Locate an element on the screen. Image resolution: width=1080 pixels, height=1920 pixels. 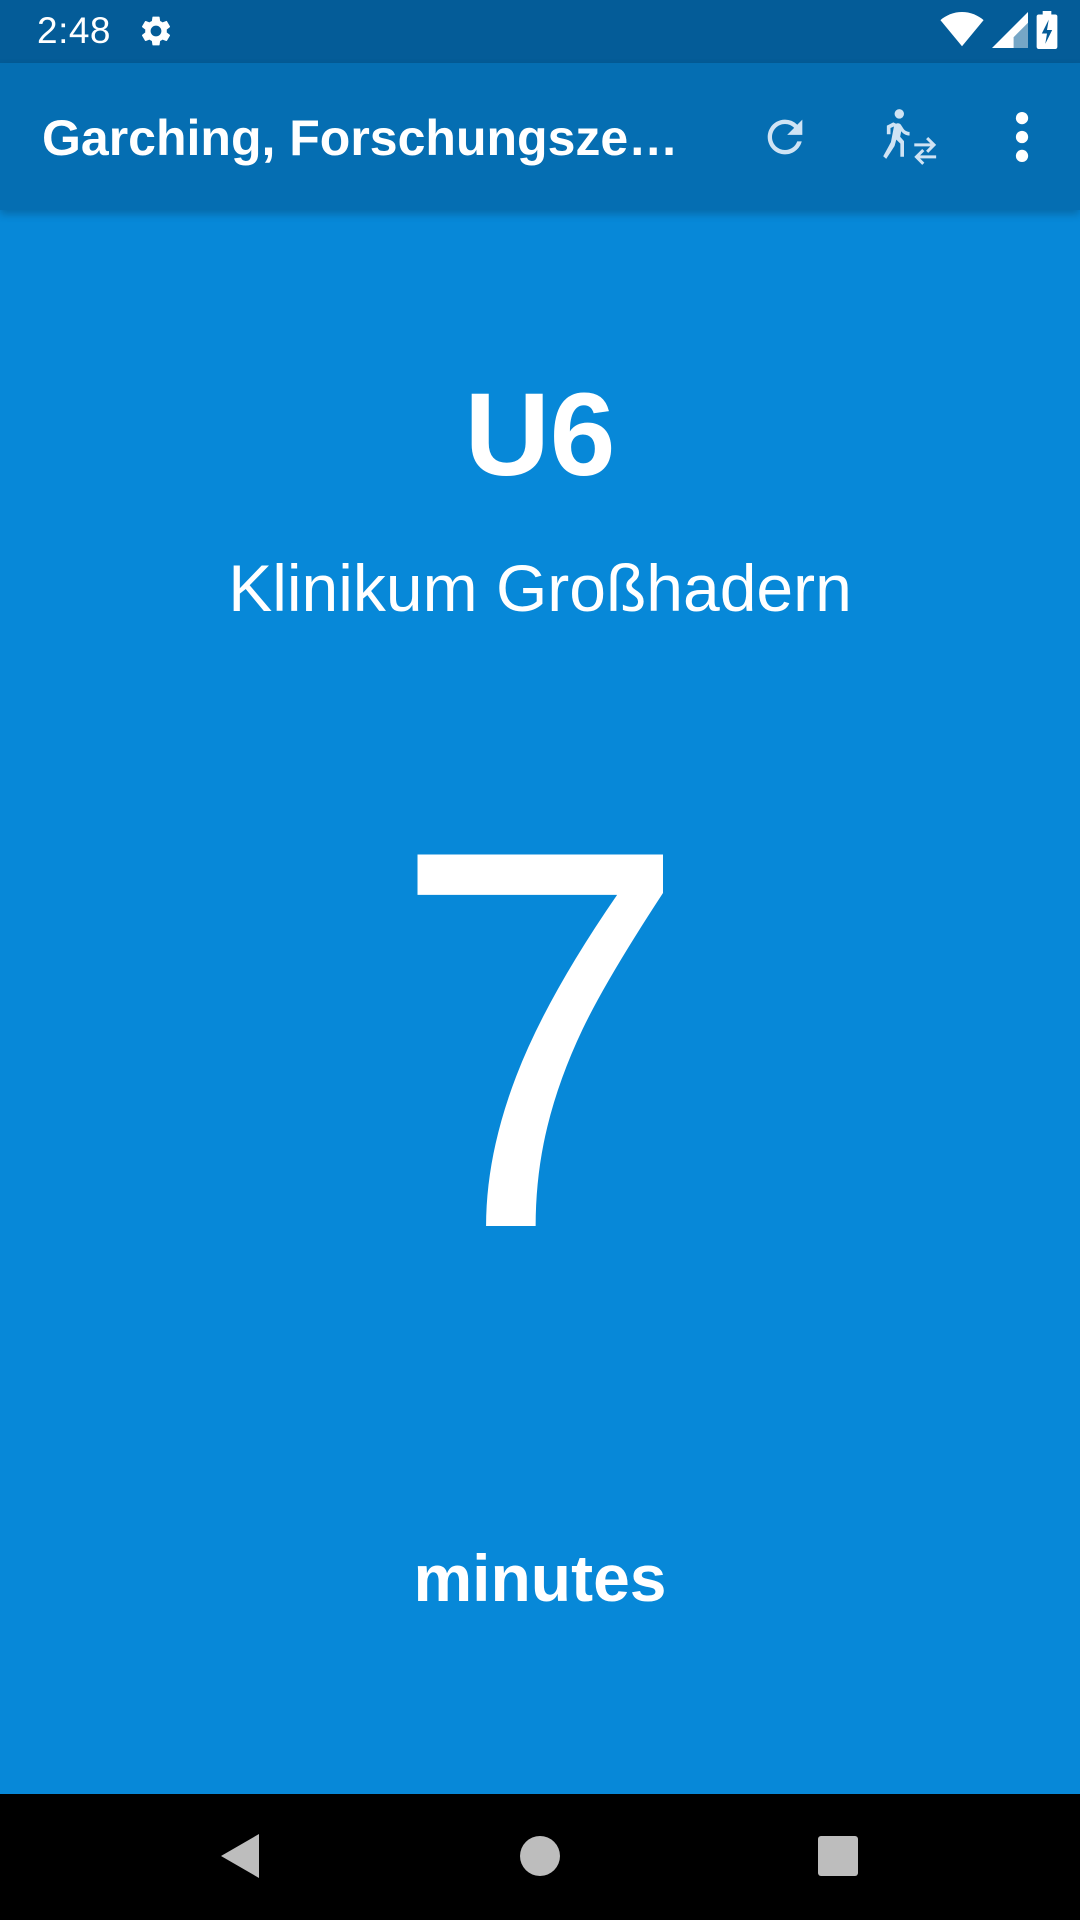
app-title: Garching, Forschungszentrum is located at coordinates (374, 138).